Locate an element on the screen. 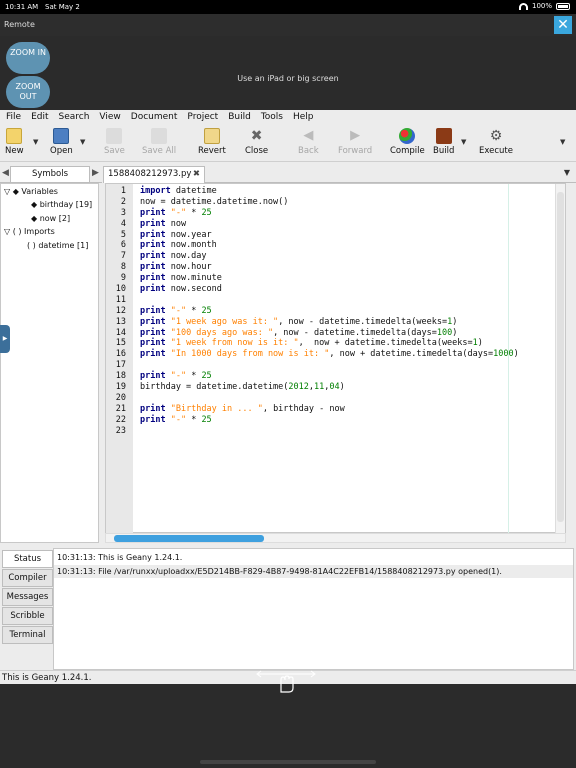 Image resolution: width=576 pixels, height=768 pixels. tab-messages: Messages is located at coordinates (27, 597).